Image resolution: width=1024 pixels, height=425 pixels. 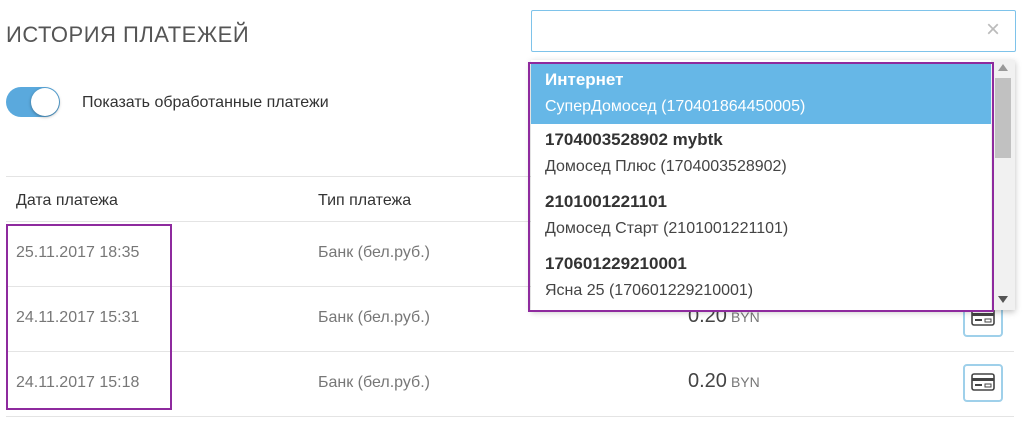 I want to click on show-processed-toggle, so click(x=33, y=102).